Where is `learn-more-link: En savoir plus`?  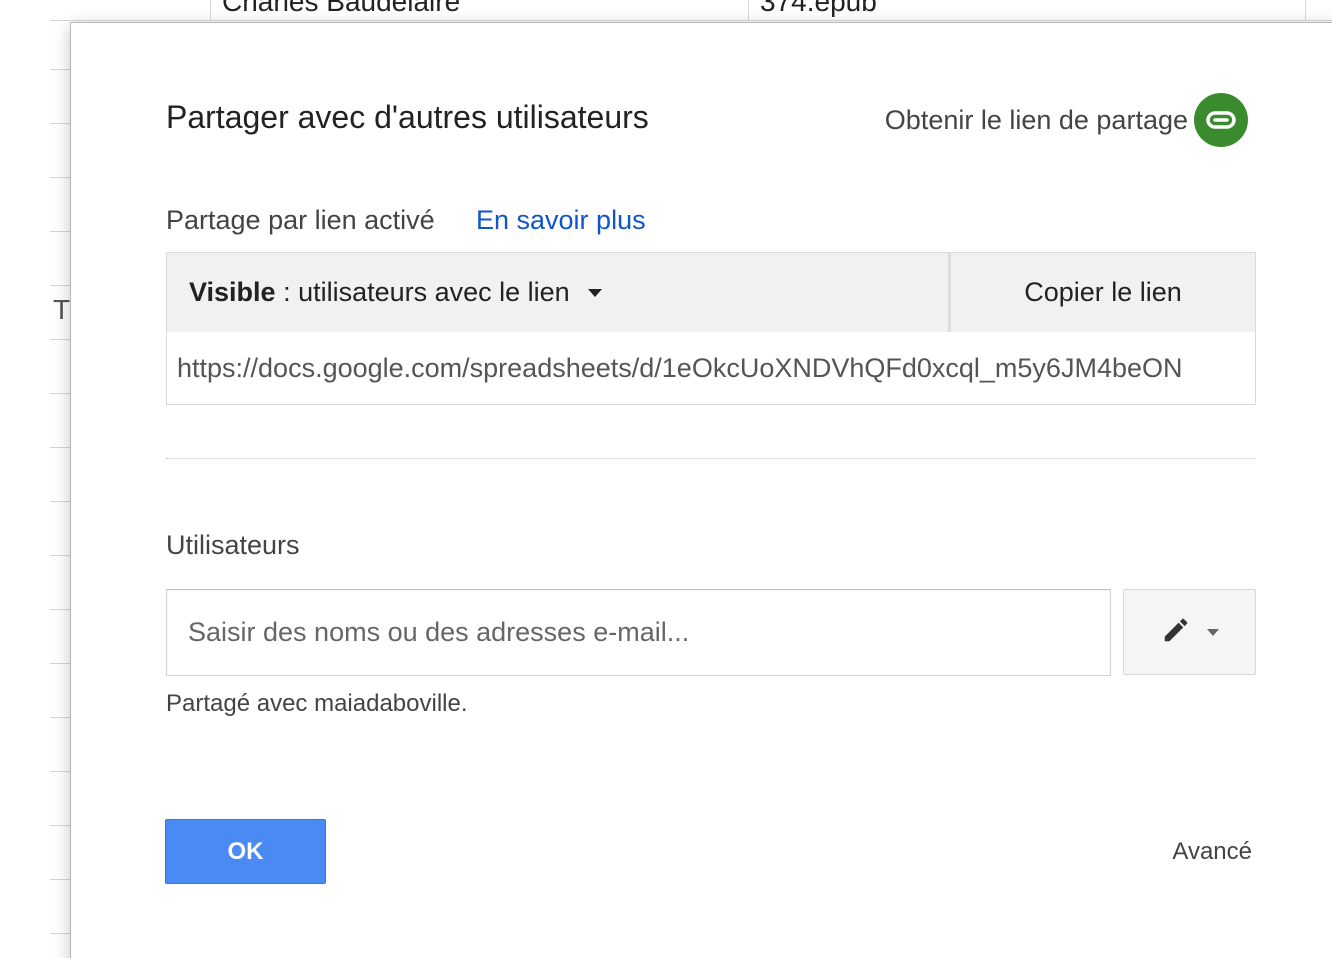
learn-more-link: En savoir plus is located at coordinates (561, 220).